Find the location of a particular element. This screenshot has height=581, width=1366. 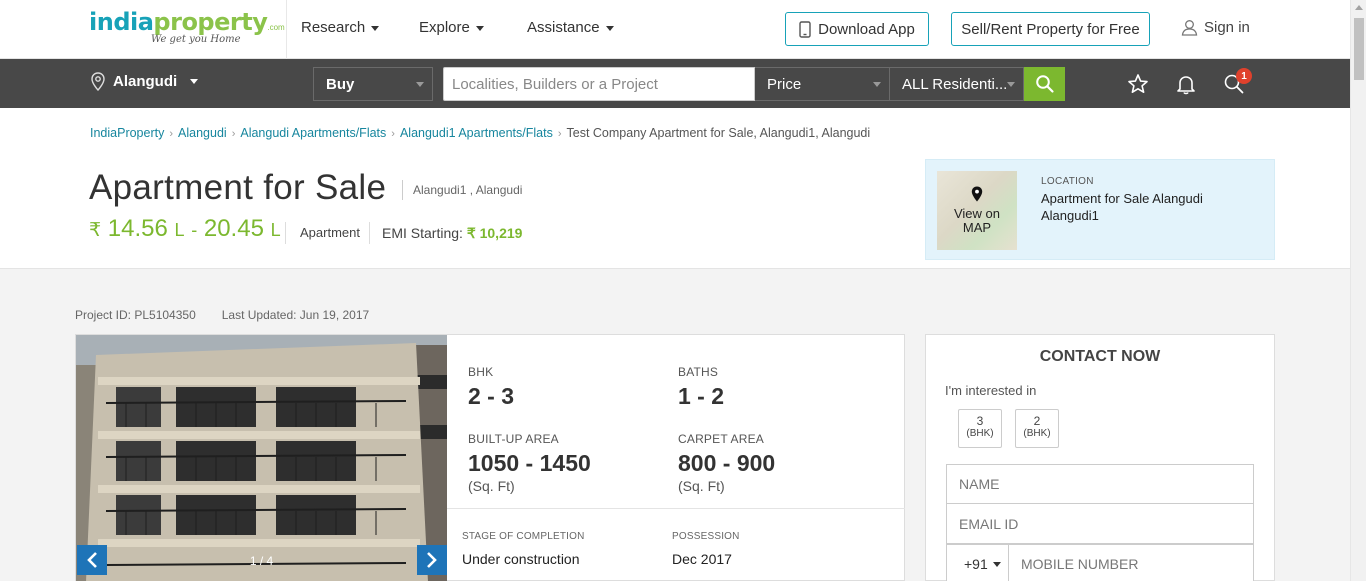

bhk-option-value: 2 is located at coordinates (1037, 421).